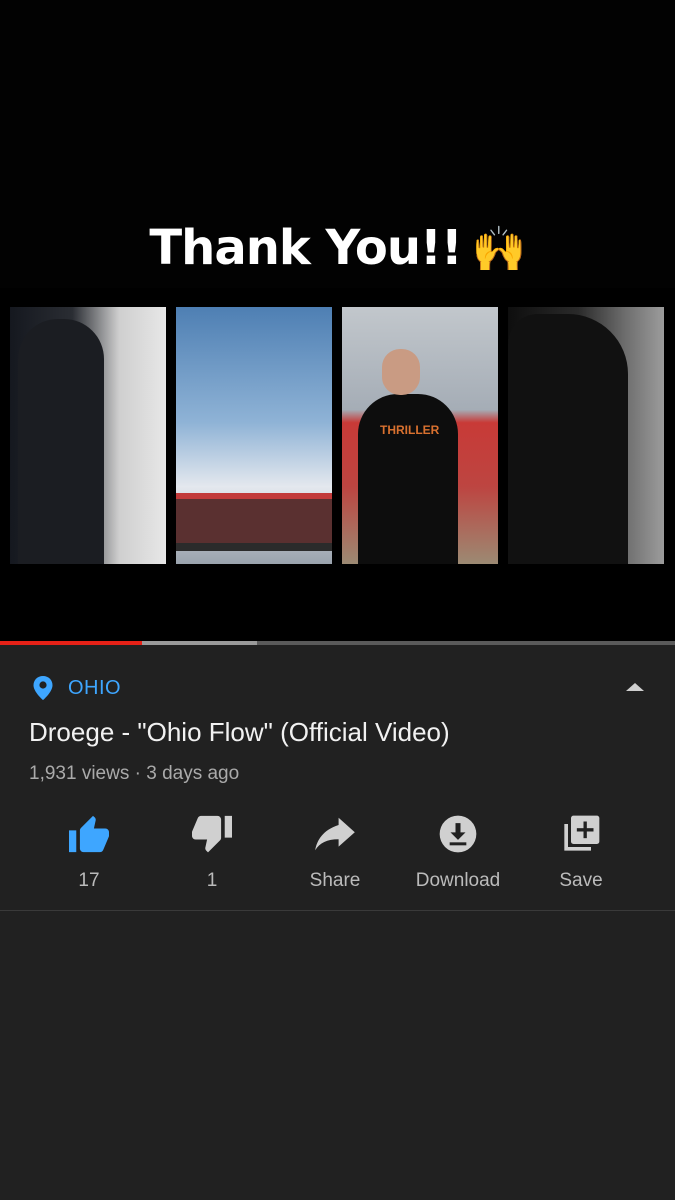  Describe the element at coordinates (212, 834) in the screenshot. I see `thumbs-down-icon` at that location.